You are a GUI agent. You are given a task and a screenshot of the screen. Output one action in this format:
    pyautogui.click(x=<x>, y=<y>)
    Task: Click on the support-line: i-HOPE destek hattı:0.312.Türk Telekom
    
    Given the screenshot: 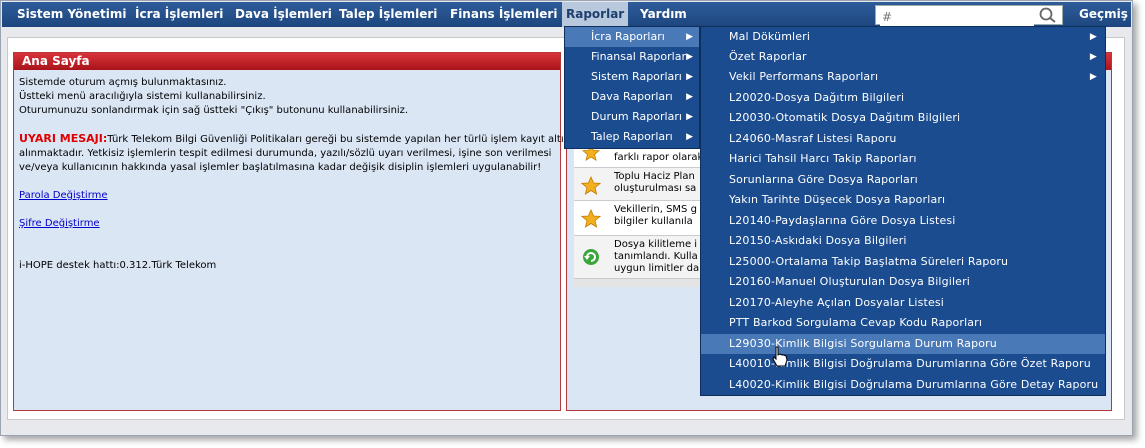 What is the action you would take?
    pyautogui.click(x=118, y=265)
    